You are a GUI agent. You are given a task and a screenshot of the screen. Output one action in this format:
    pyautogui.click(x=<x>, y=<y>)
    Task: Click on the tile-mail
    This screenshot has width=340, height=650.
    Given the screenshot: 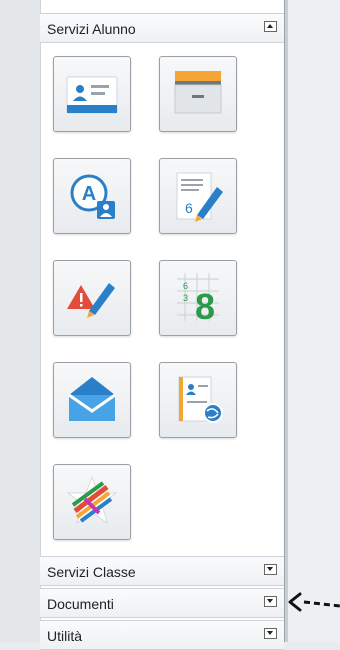 What is the action you would take?
    pyautogui.click(x=92, y=400)
    